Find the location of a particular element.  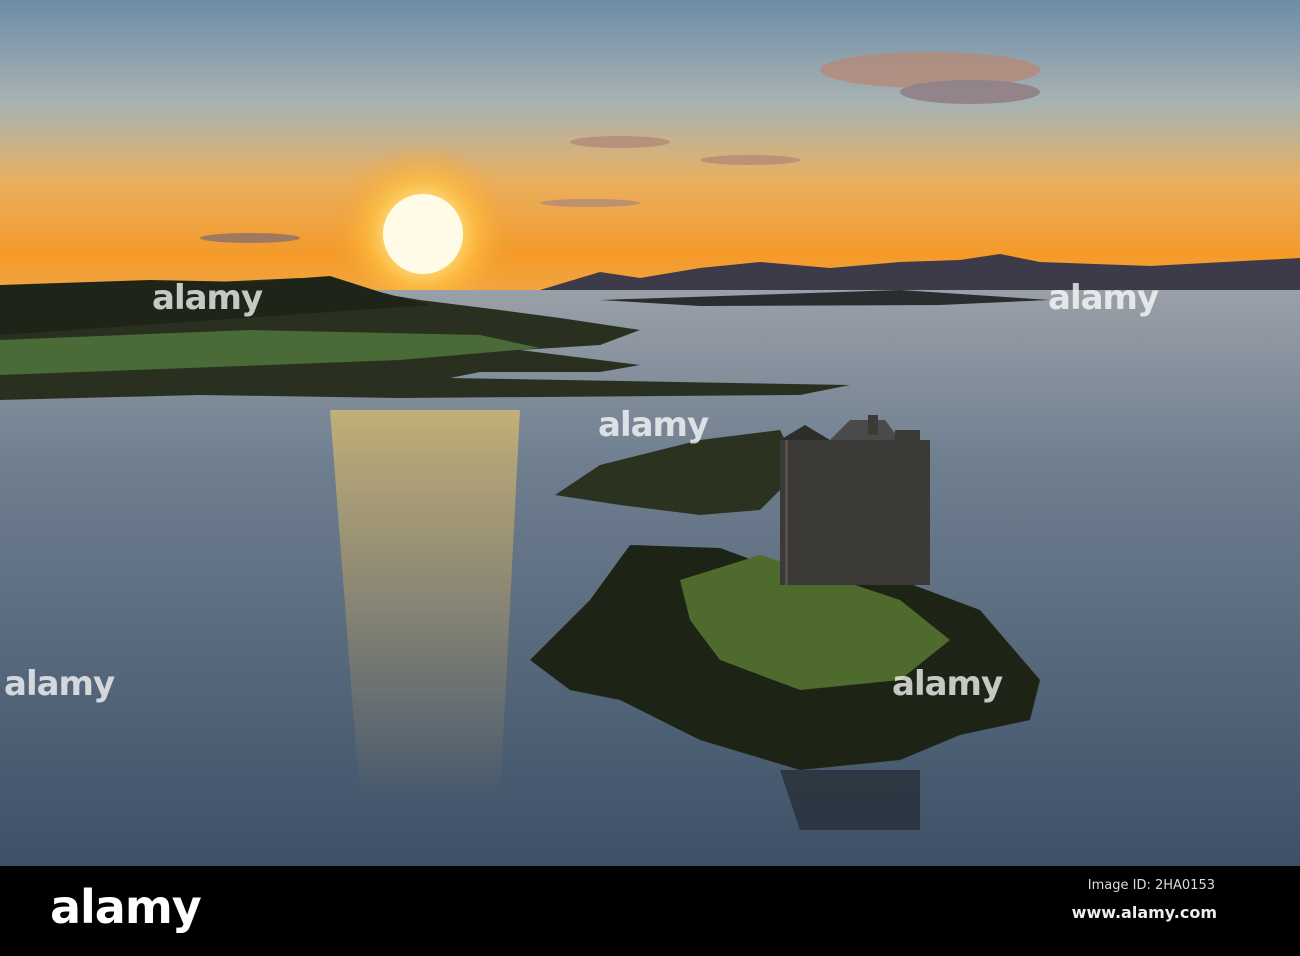

footer-bar: alamy Image ID: 2HA0153 www.alamy.com is located at coordinates (650, 911).